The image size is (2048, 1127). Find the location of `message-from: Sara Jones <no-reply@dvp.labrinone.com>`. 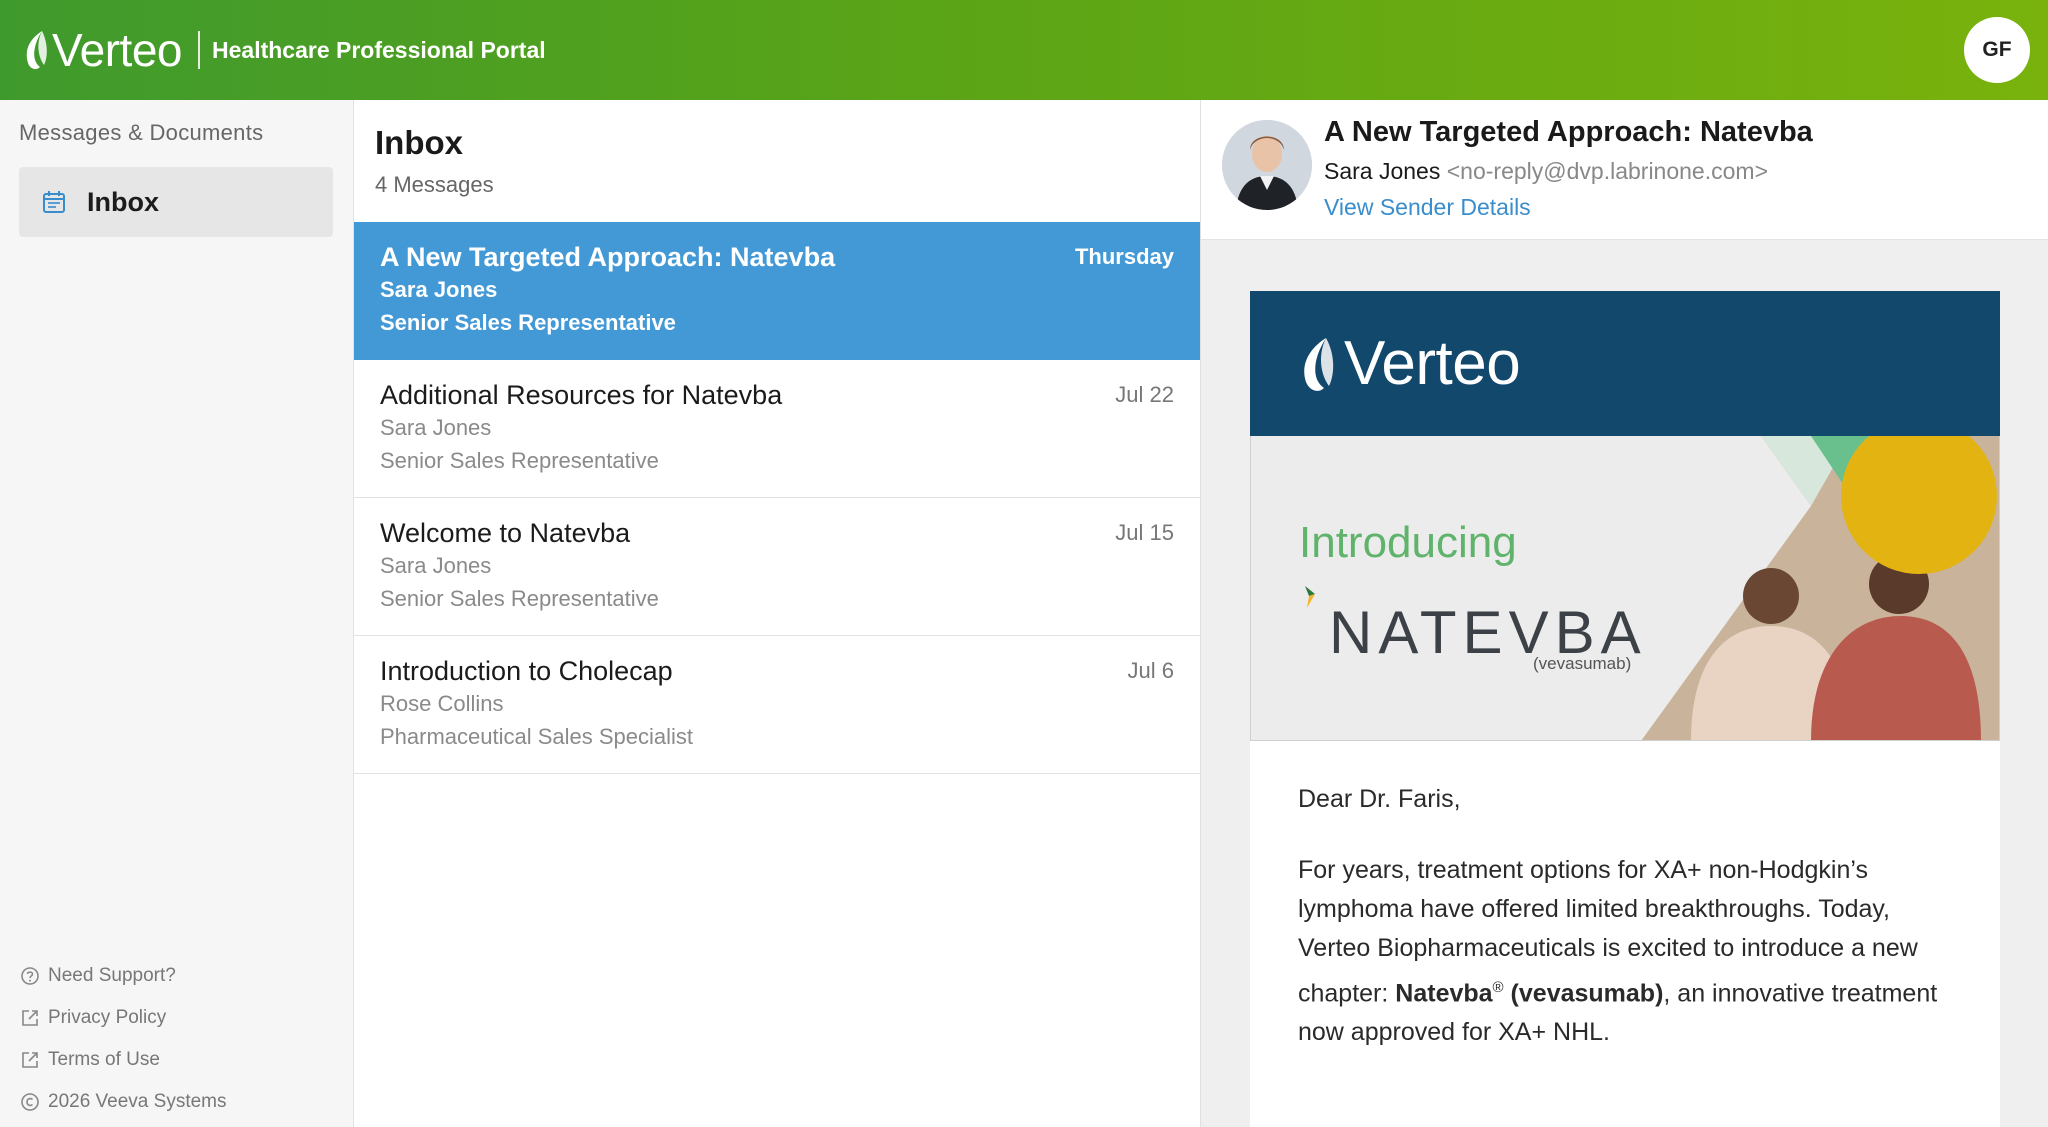

message-from: Sara Jones <no-reply@dvp.labrinone.com> is located at coordinates (1546, 171).